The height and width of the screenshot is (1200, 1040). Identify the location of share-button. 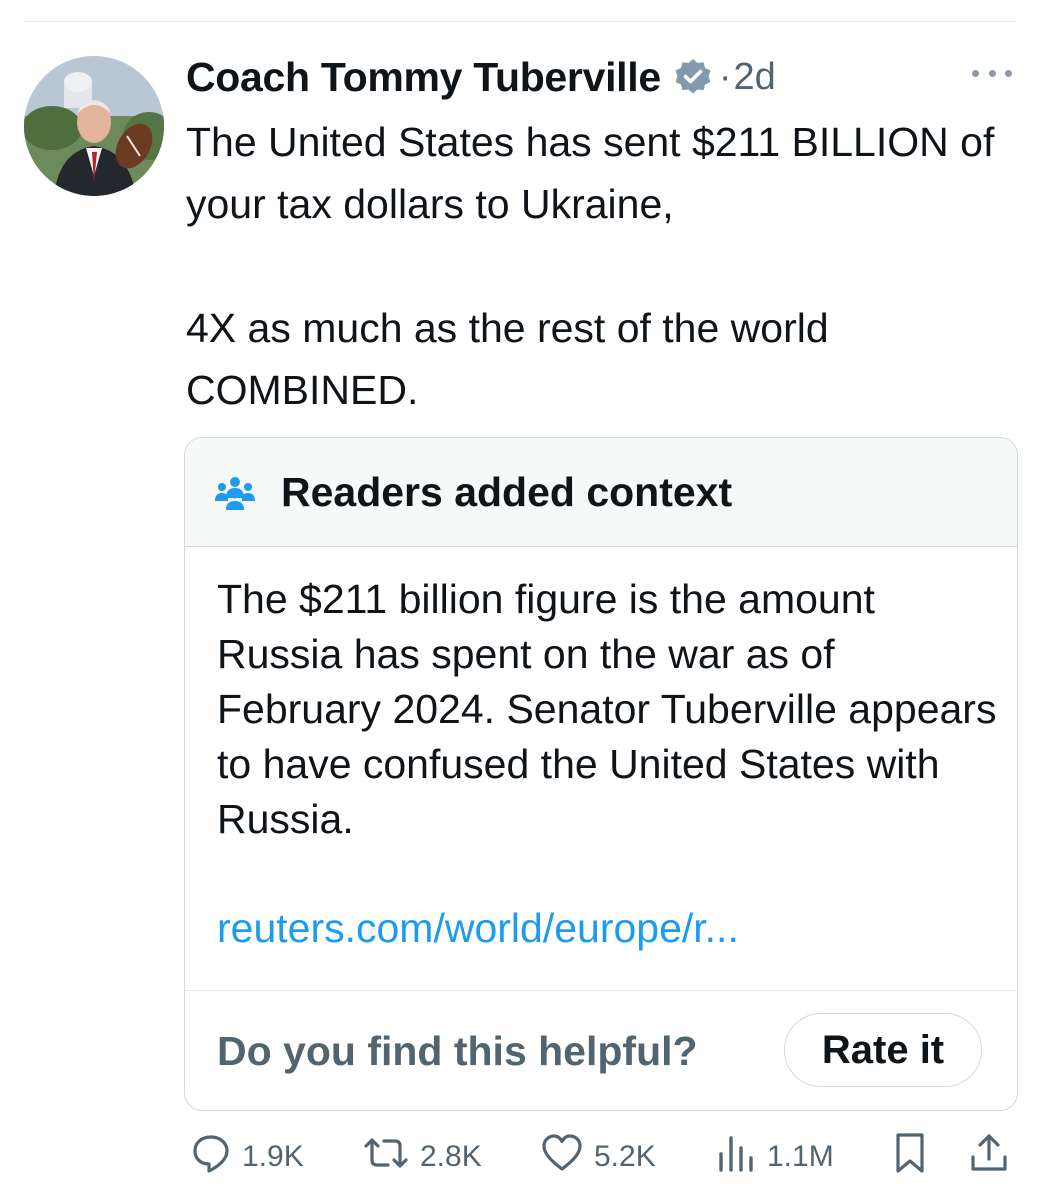
(989, 1157).